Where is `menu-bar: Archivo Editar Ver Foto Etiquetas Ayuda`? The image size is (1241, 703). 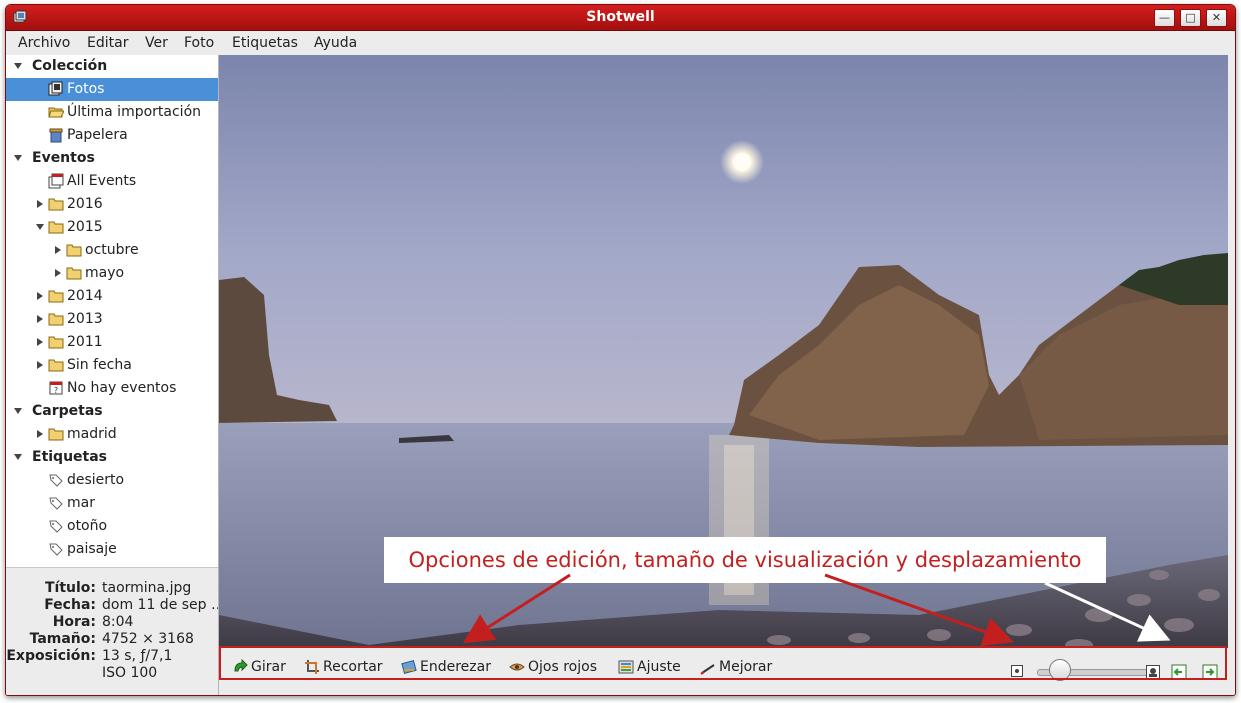
menu-bar: Archivo Editar Ver Foto Etiquetas Ayuda is located at coordinates (620, 43).